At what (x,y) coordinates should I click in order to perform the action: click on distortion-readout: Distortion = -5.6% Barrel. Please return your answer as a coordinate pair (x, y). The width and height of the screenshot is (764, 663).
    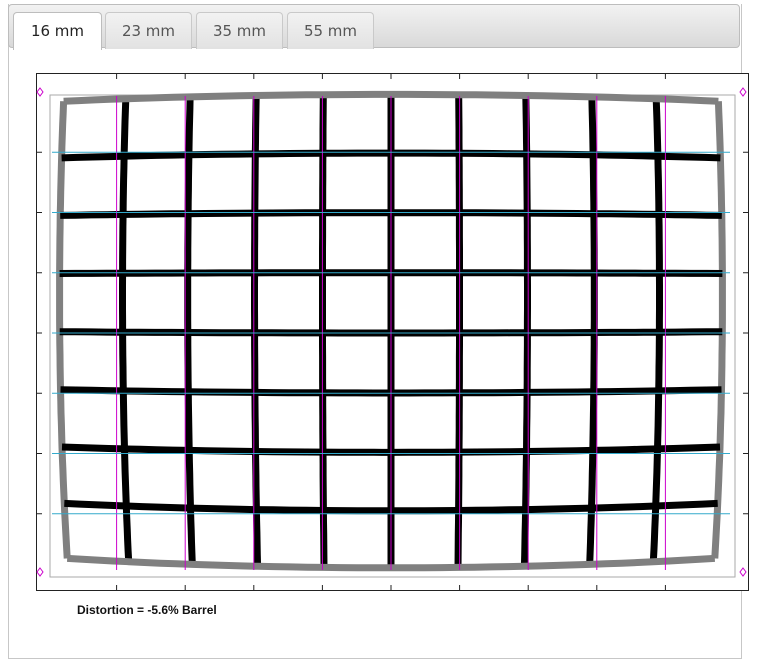
    Looking at the image, I should click on (147, 610).